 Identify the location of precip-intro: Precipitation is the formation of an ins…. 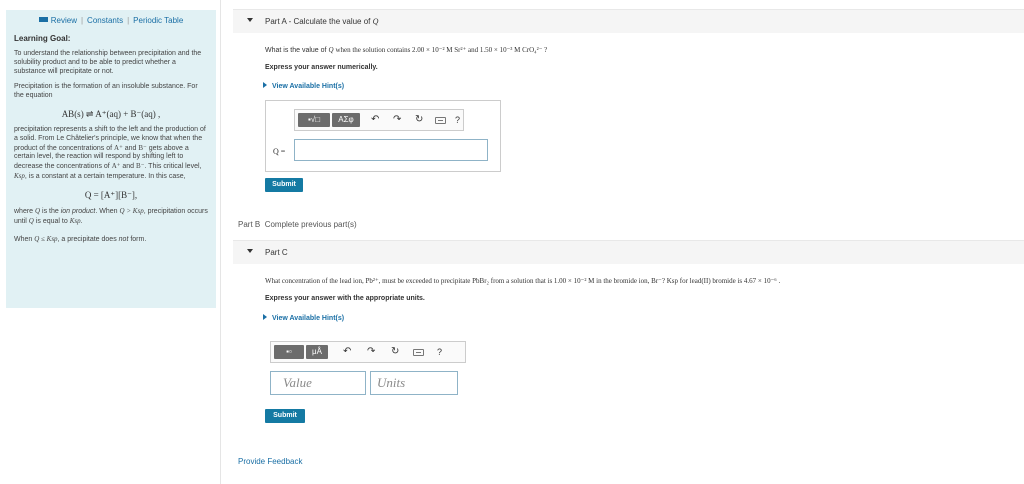
(106, 91).